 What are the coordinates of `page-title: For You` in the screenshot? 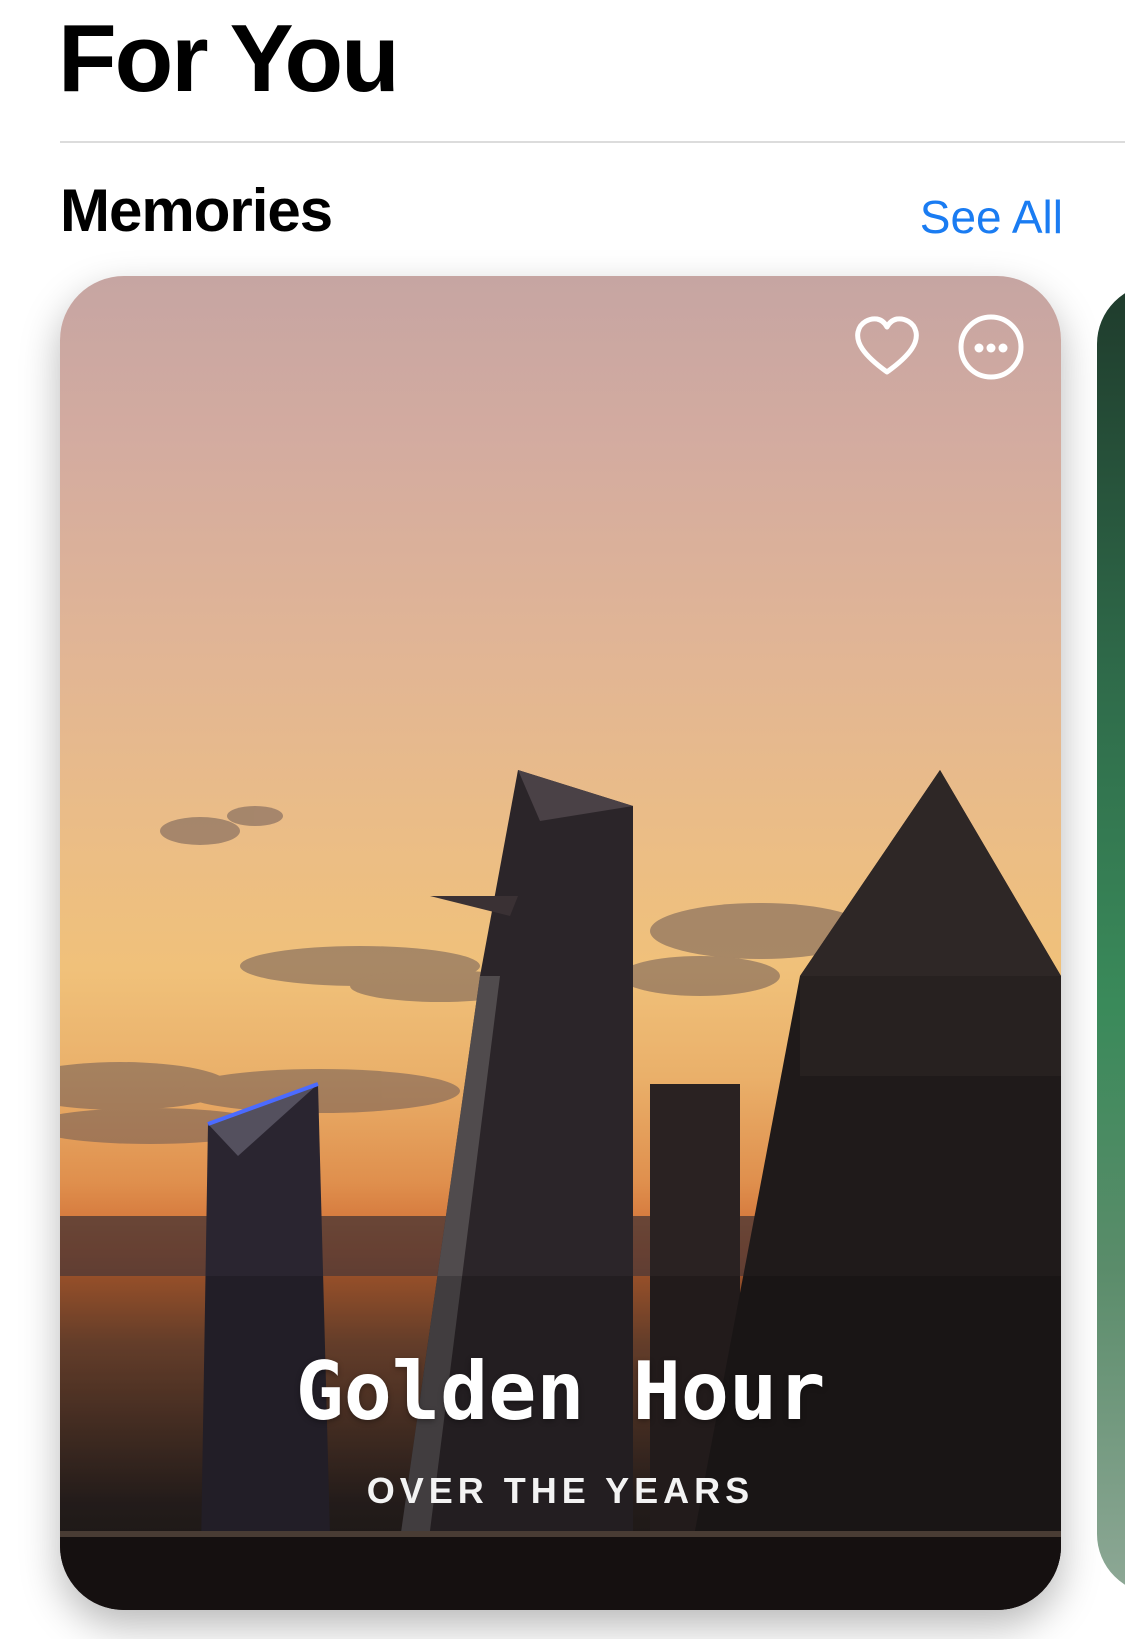 It's located at (229, 58).